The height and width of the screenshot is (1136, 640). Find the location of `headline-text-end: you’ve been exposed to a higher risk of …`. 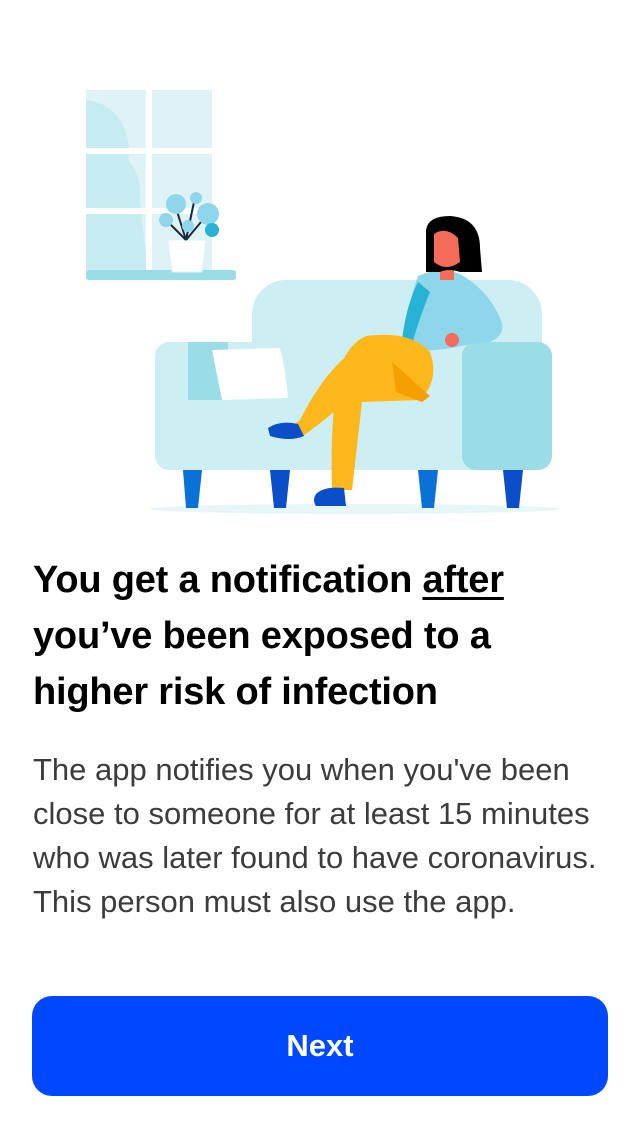

headline-text-end: you’ve been exposed to a higher risk of … is located at coordinates (262, 664).